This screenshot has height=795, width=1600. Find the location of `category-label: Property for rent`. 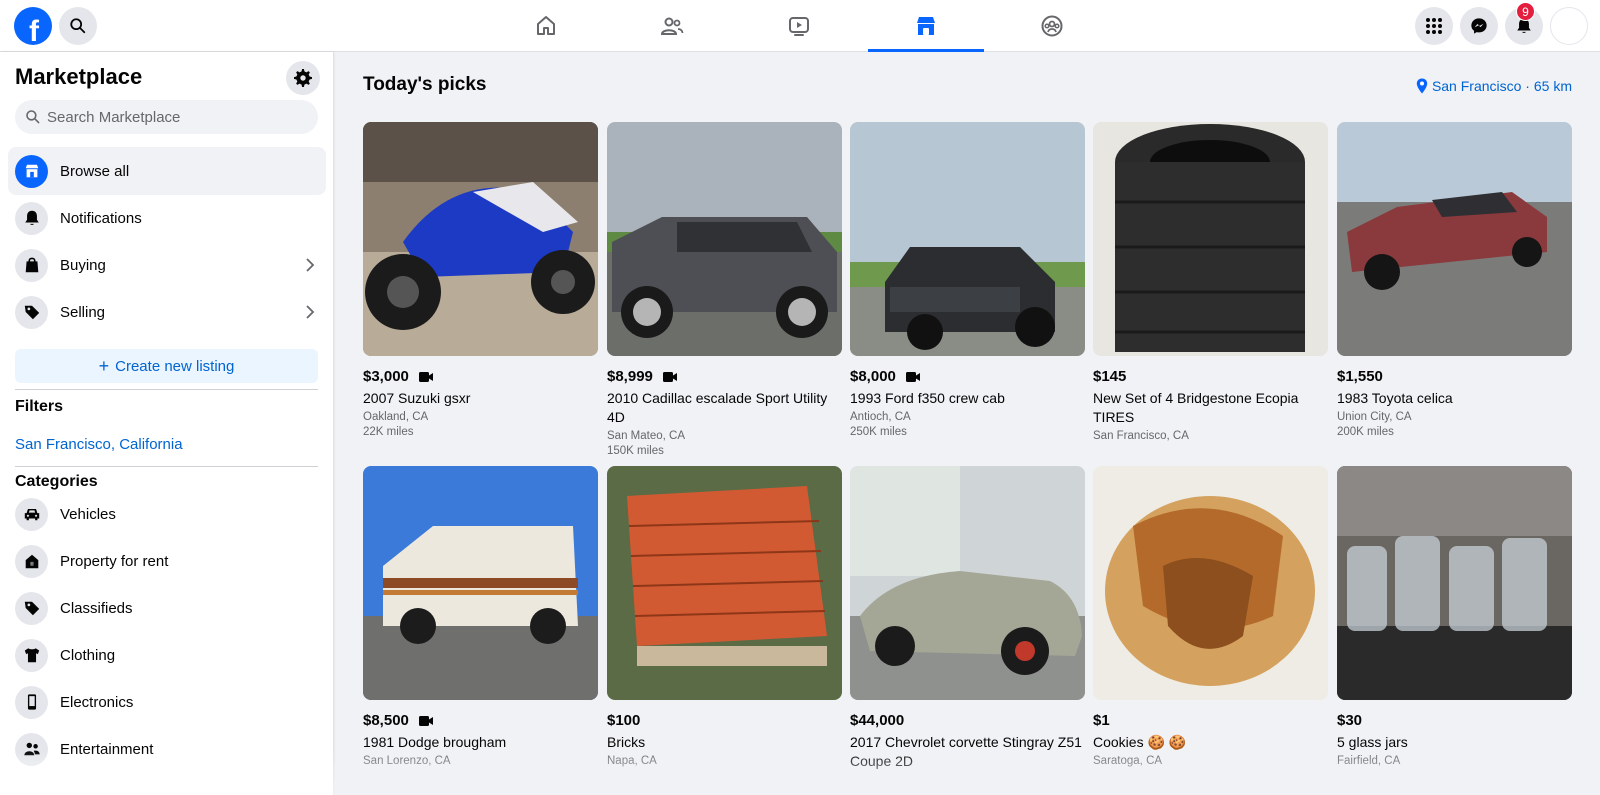

category-label: Property for rent is located at coordinates (114, 561).